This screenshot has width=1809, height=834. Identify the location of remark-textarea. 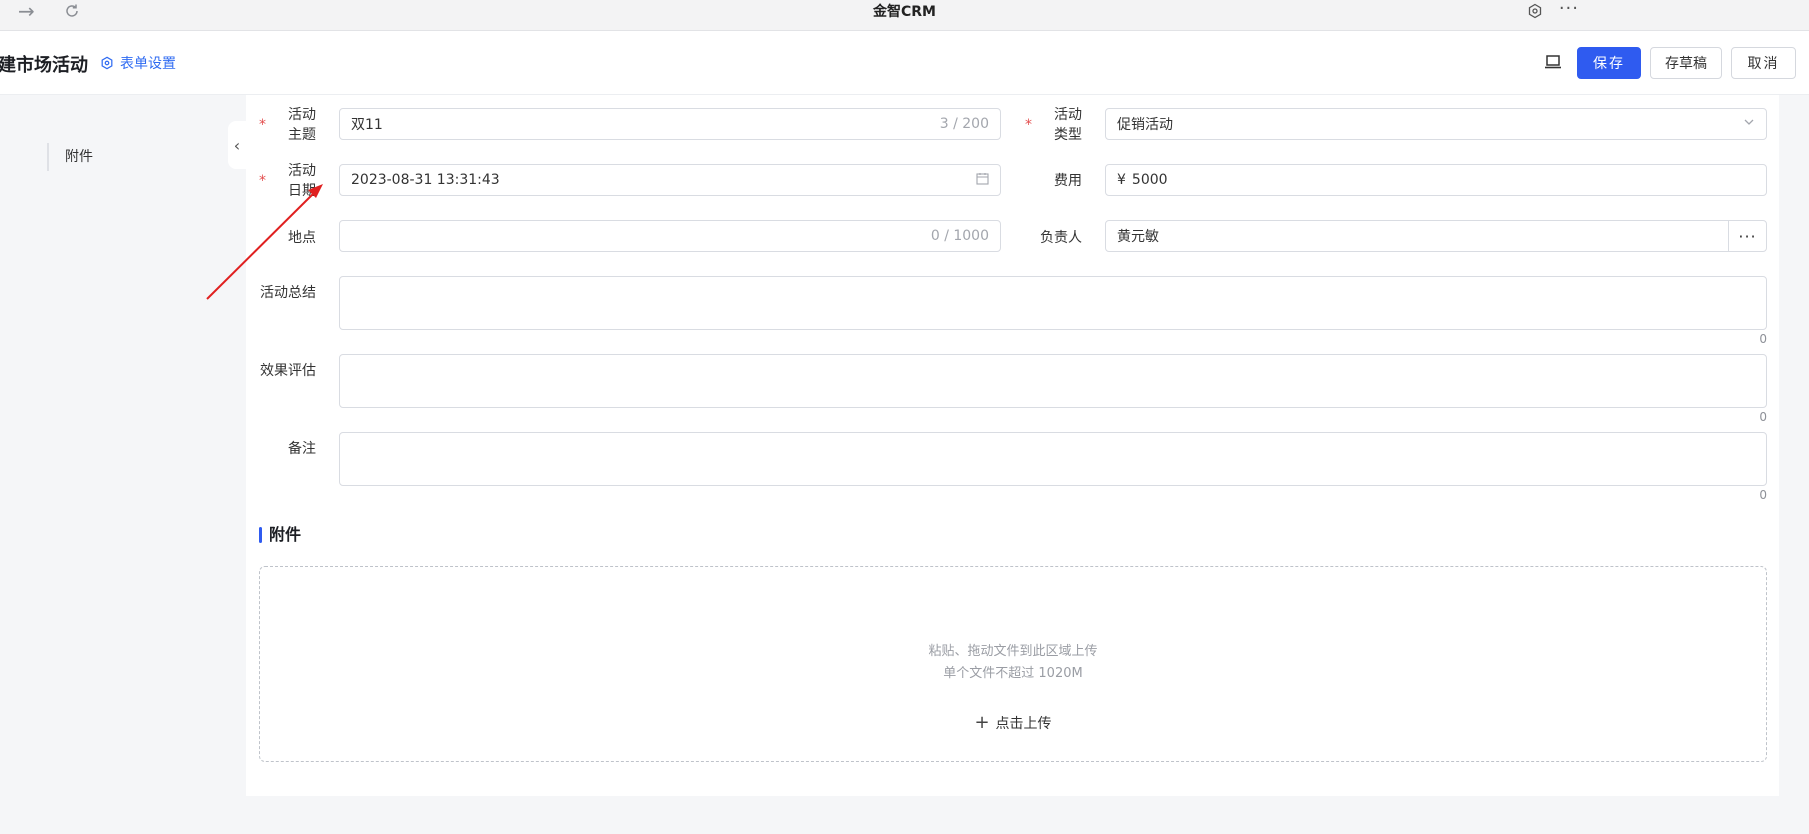
(1053, 459).